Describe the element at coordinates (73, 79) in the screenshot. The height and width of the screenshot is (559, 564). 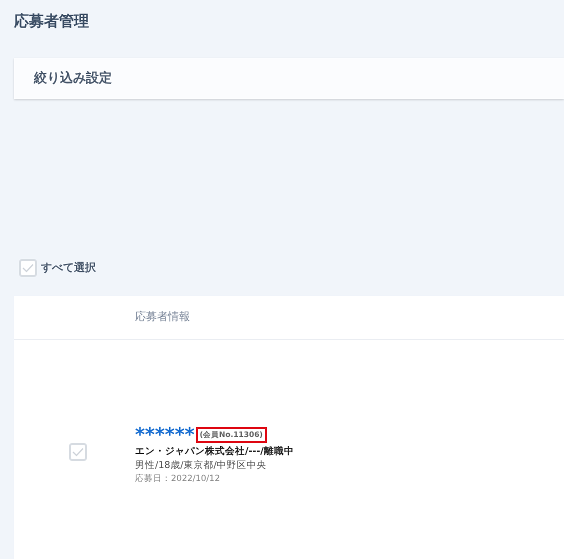
I see `filter-title: 絞り込み設定` at that location.